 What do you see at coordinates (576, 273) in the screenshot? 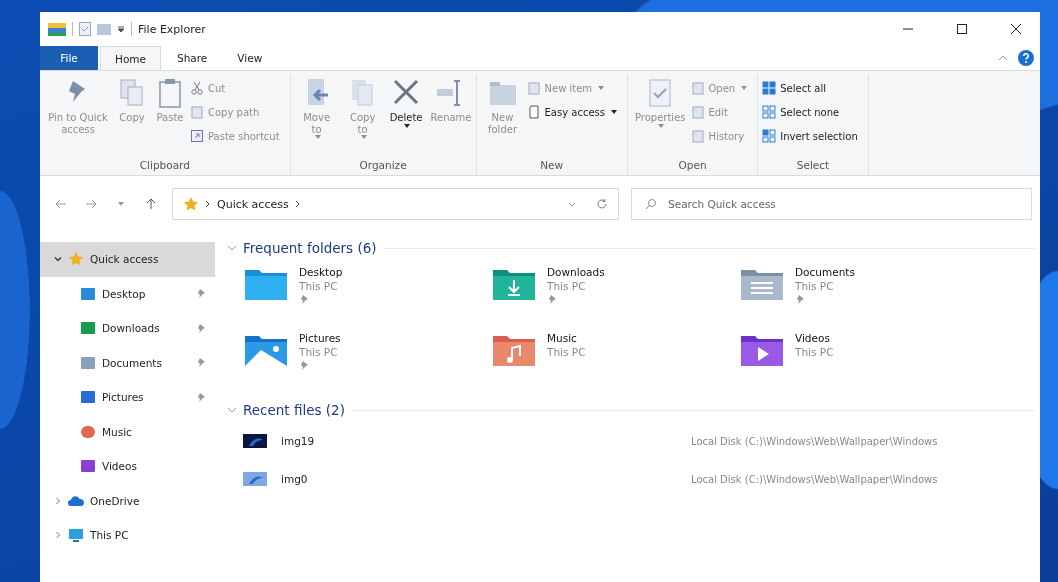
I see `folder-name: Downloads` at bounding box center [576, 273].